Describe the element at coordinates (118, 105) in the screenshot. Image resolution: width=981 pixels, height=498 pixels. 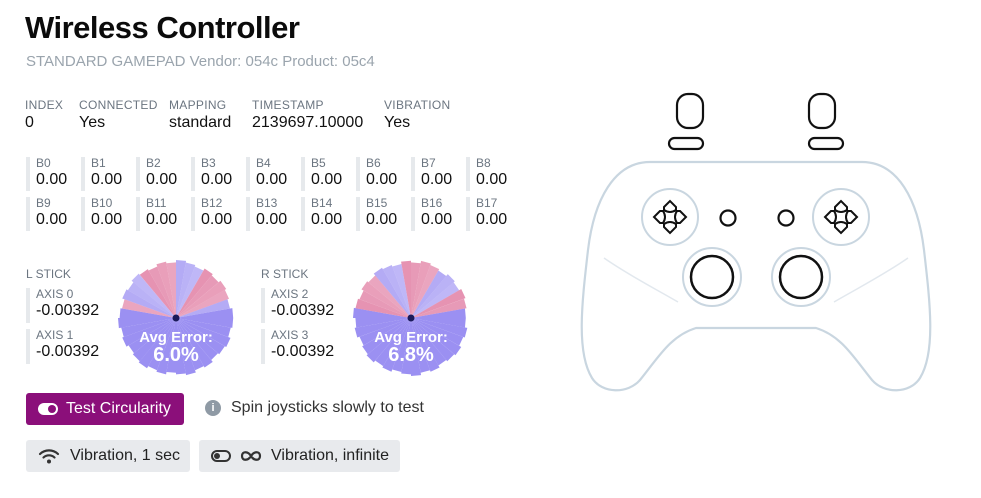
I see `info-connected-label: CONNECTED` at that location.